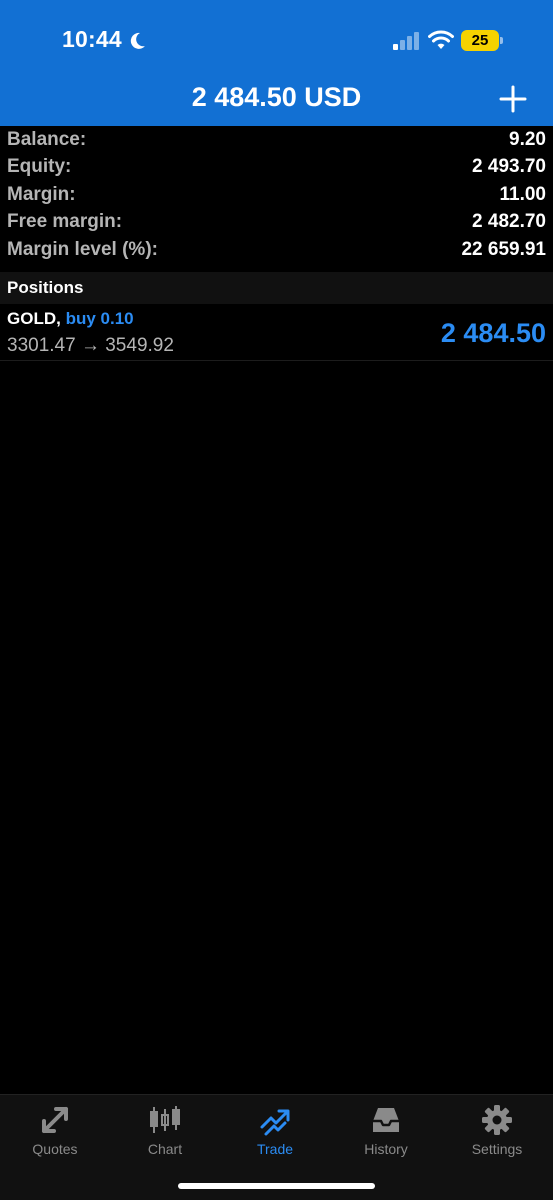  What do you see at coordinates (276, 250) in the screenshot?
I see `margin-level-row: Margin level (%): 22 659.91` at bounding box center [276, 250].